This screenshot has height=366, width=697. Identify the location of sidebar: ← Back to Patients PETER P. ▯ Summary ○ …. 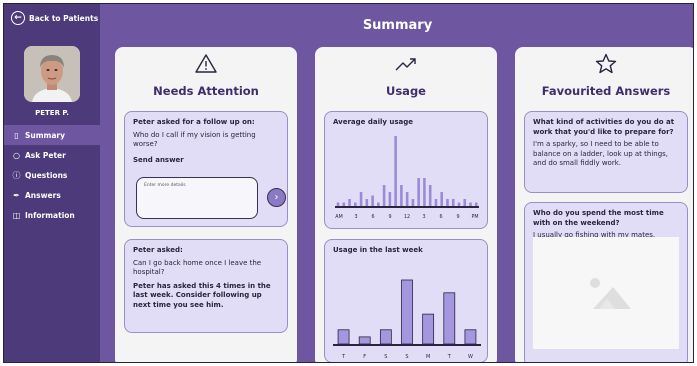
(52, 183).